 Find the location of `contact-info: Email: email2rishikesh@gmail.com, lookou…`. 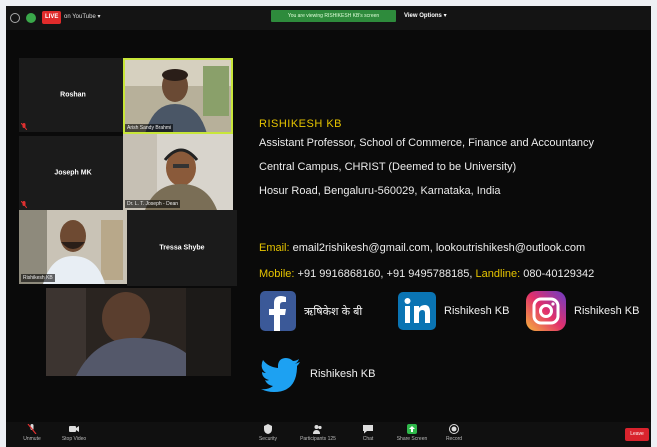

contact-info: Email: email2rishikesh@gmail.com, lookou… is located at coordinates (426, 261).